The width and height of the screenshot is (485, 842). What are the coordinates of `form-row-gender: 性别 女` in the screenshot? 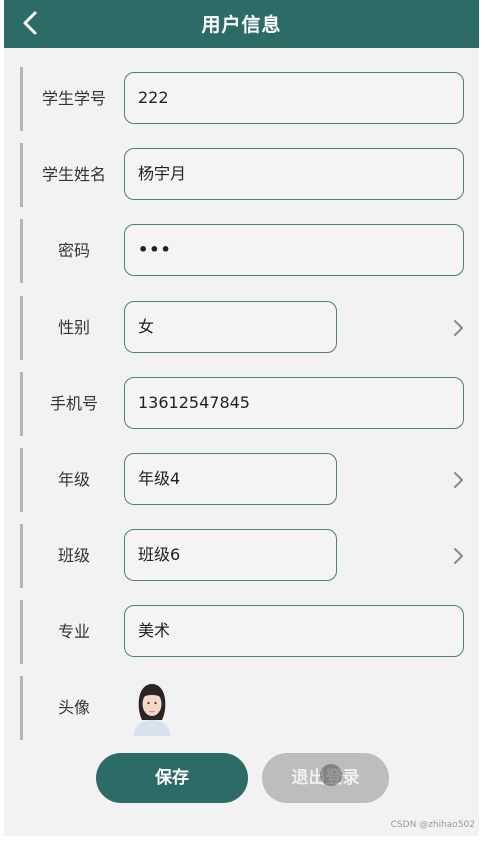 It's located at (248, 328).